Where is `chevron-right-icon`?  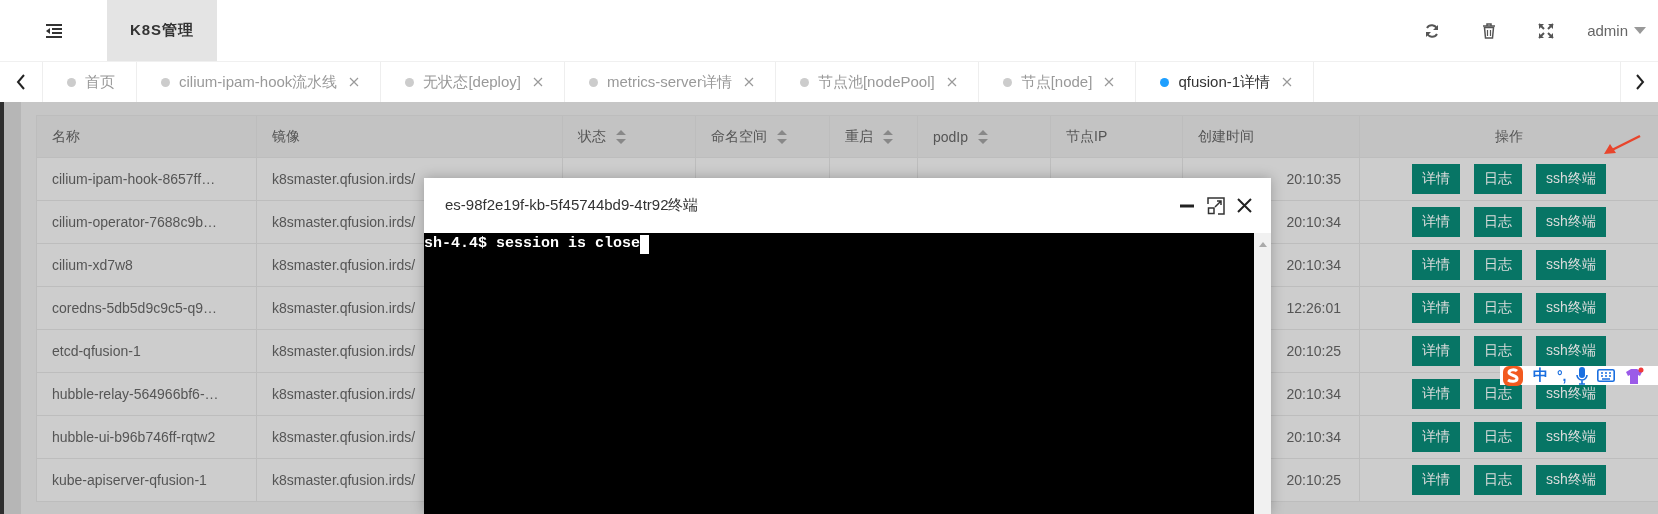 chevron-right-icon is located at coordinates (1639, 82).